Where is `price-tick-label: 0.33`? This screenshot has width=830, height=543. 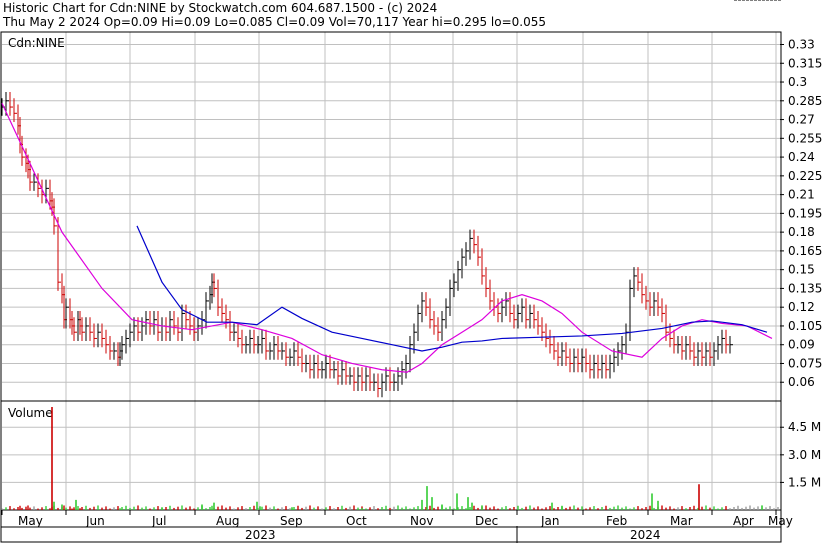
price-tick-label: 0.33 is located at coordinates (801, 45).